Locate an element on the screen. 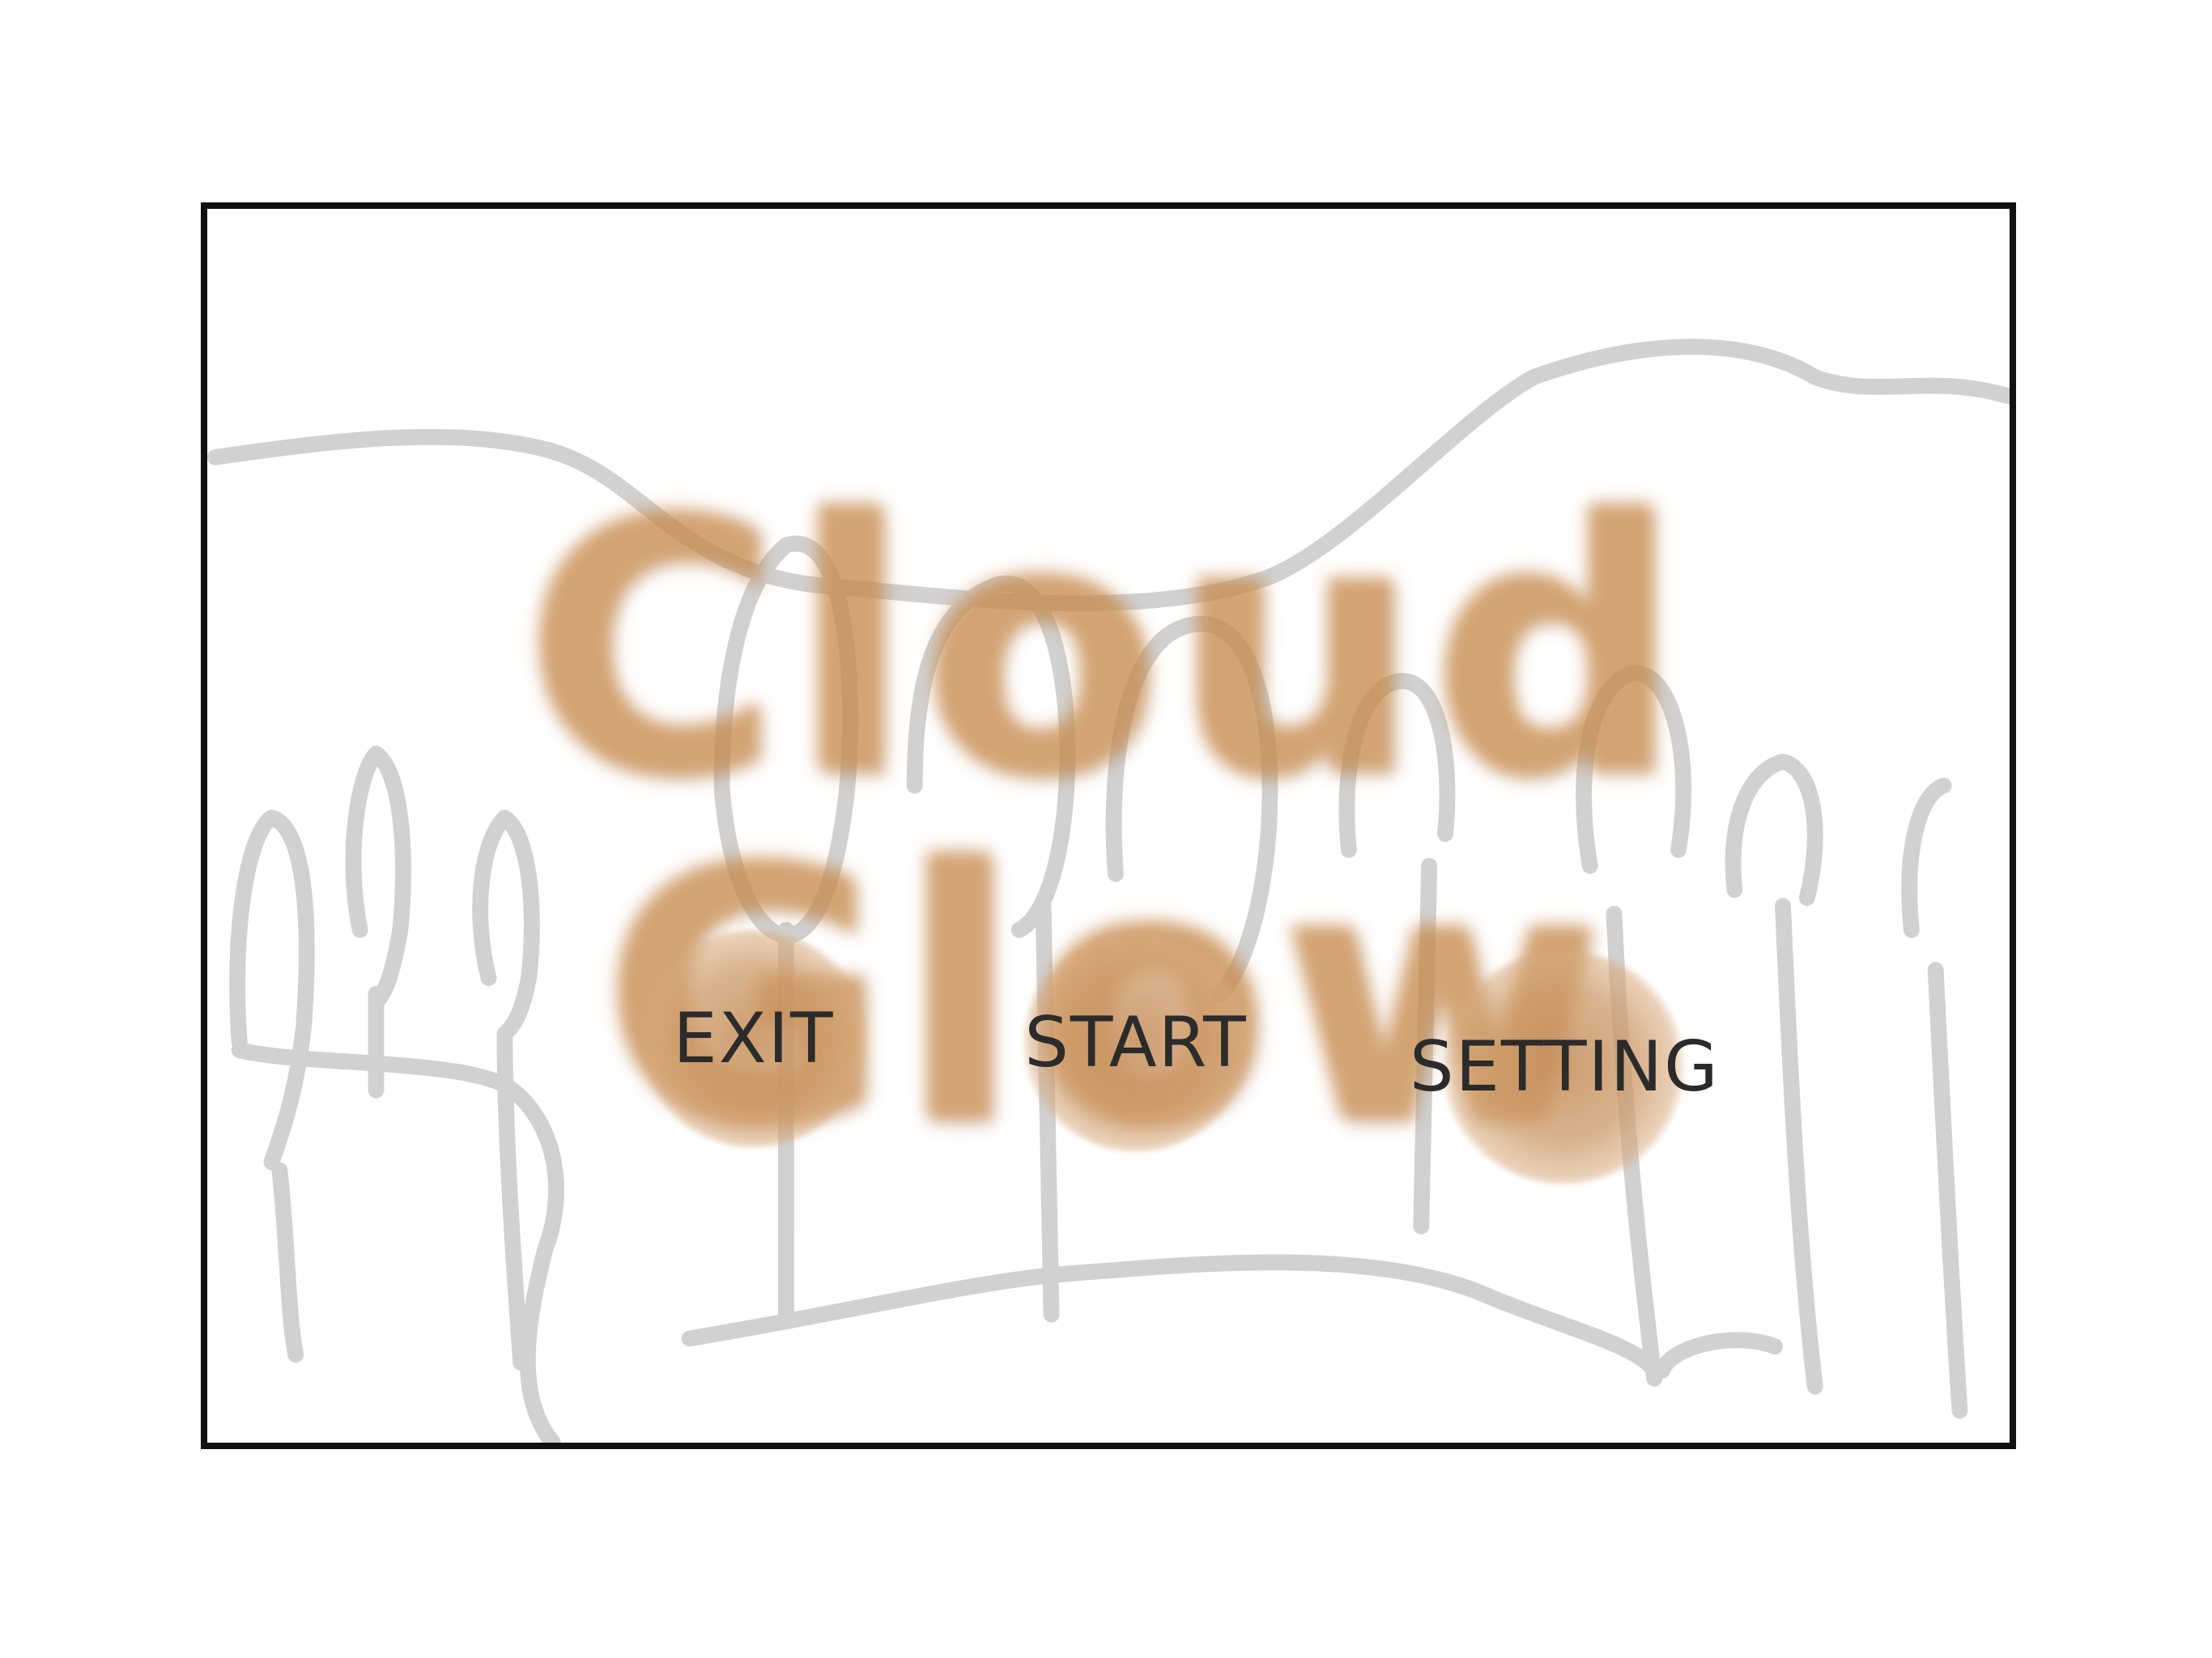 The image size is (2212, 1658). exit-button: EXIT is located at coordinates (753, 1038).